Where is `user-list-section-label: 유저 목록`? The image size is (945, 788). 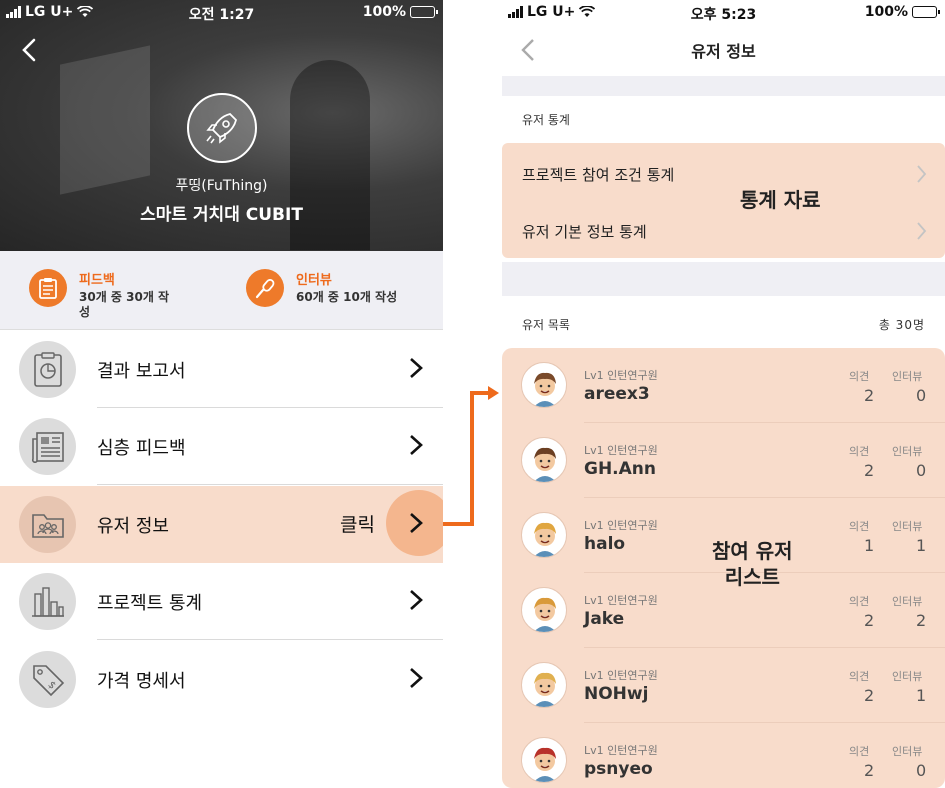
user-list-section-label: 유저 목록 is located at coordinates (546, 325).